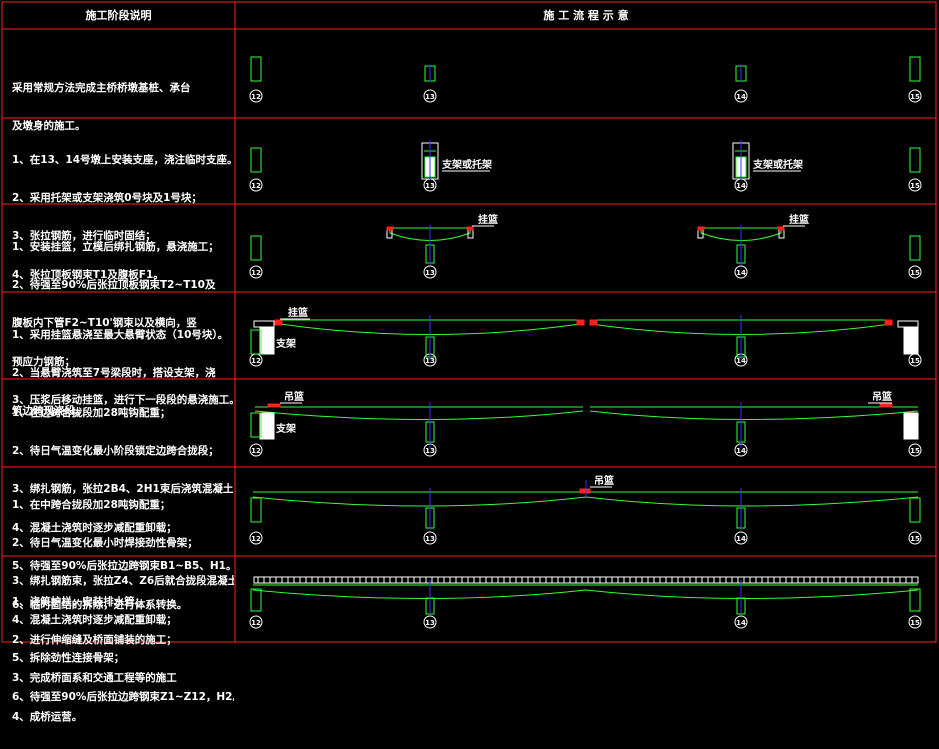 The image size is (939, 749). Describe the element at coordinates (101, 87) in the screenshot. I see `stage-1-line: 采用常规方法完成主桥桥墩基桩、承台` at that location.